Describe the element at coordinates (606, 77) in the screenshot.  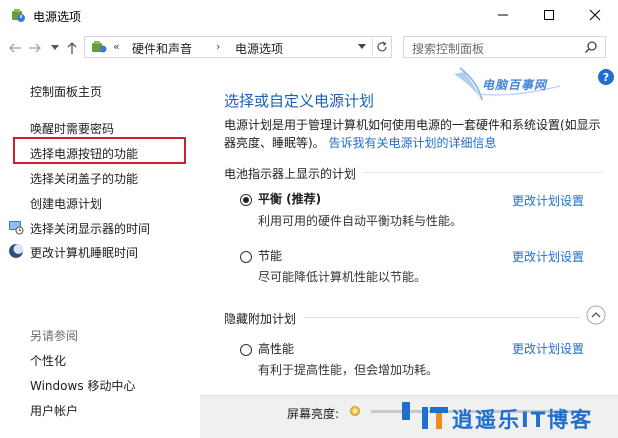
I see `help-icon: ?` at that location.